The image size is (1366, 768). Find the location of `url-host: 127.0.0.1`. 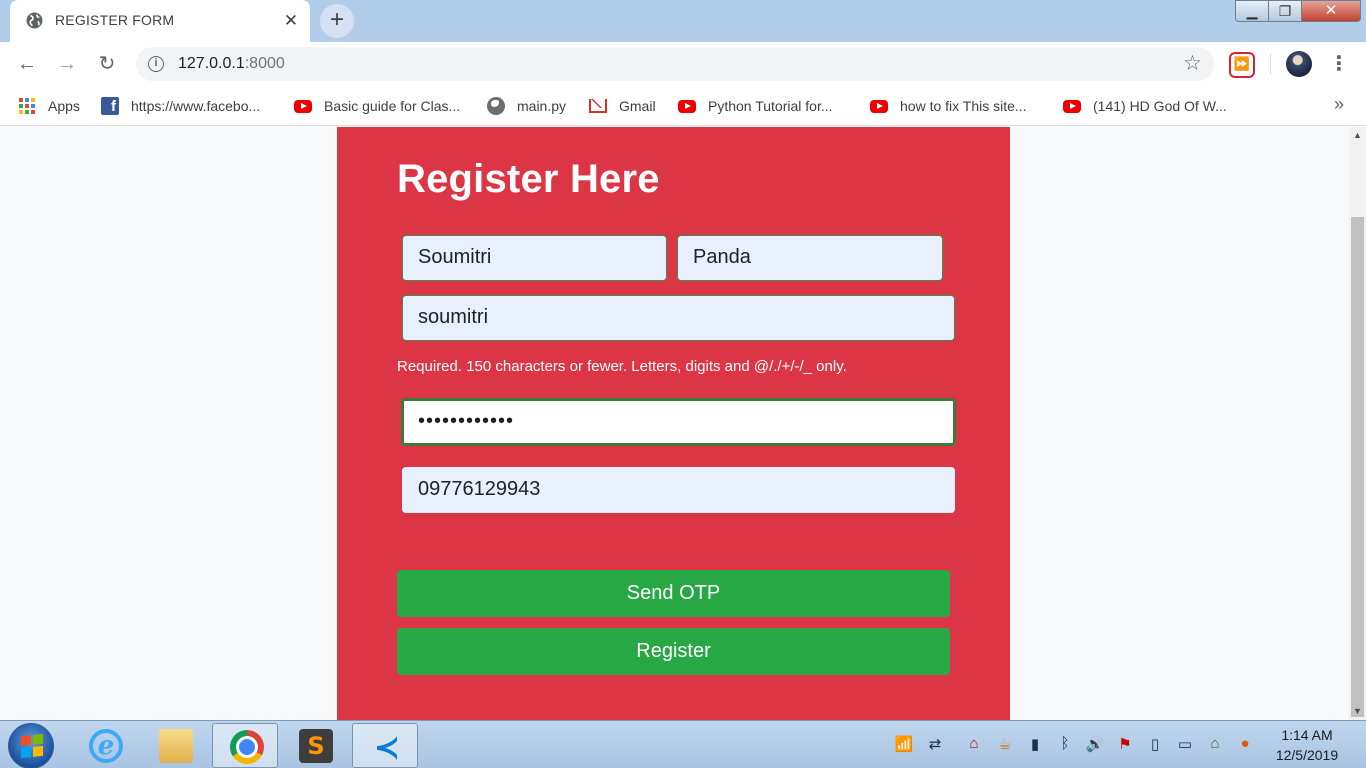

url-host: 127.0.0.1 is located at coordinates (211, 63).